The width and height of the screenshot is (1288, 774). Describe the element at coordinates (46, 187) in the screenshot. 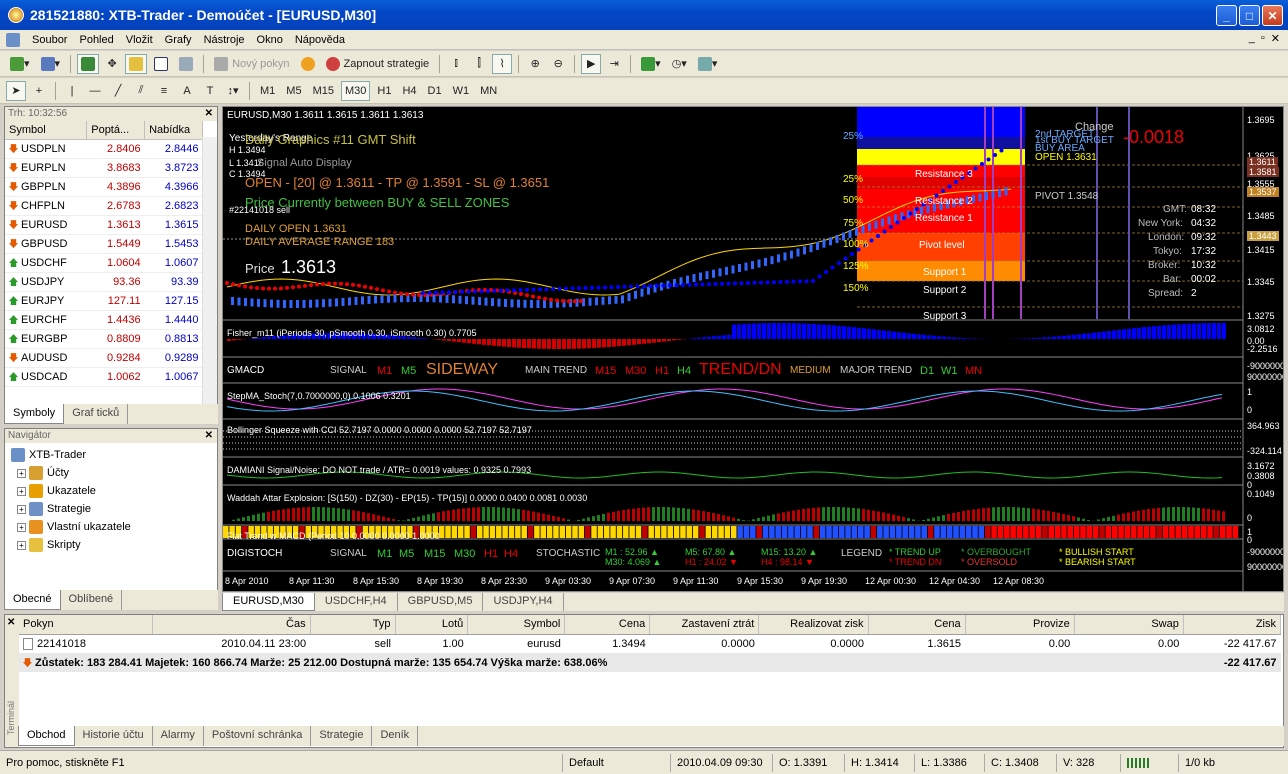

I see `symbol-cell: GBPPLN` at that location.